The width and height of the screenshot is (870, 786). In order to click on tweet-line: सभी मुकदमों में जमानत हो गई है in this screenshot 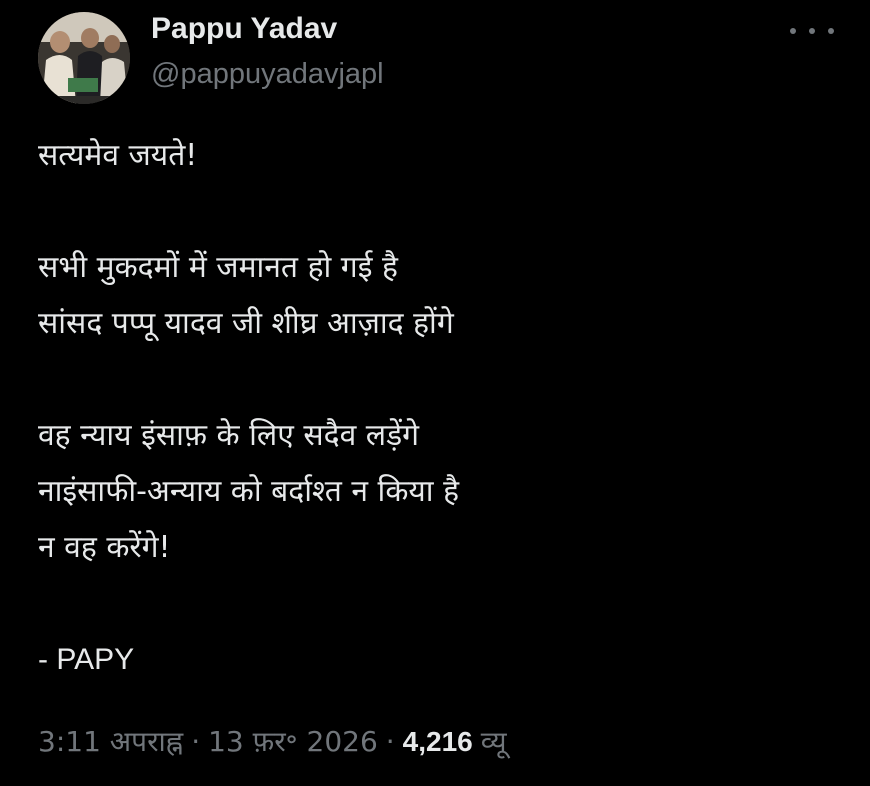, I will do `click(218, 267)`.